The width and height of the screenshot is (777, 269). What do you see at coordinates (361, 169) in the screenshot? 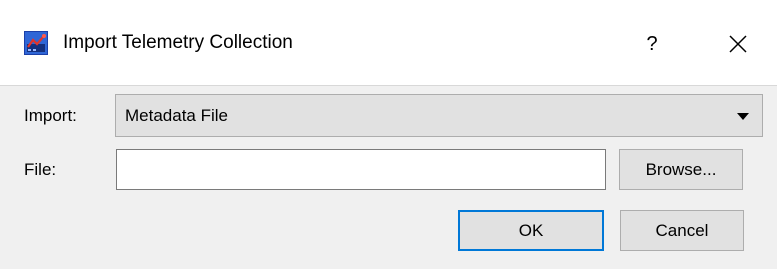
I see `file-path-input` at bounding box center [361, 169].